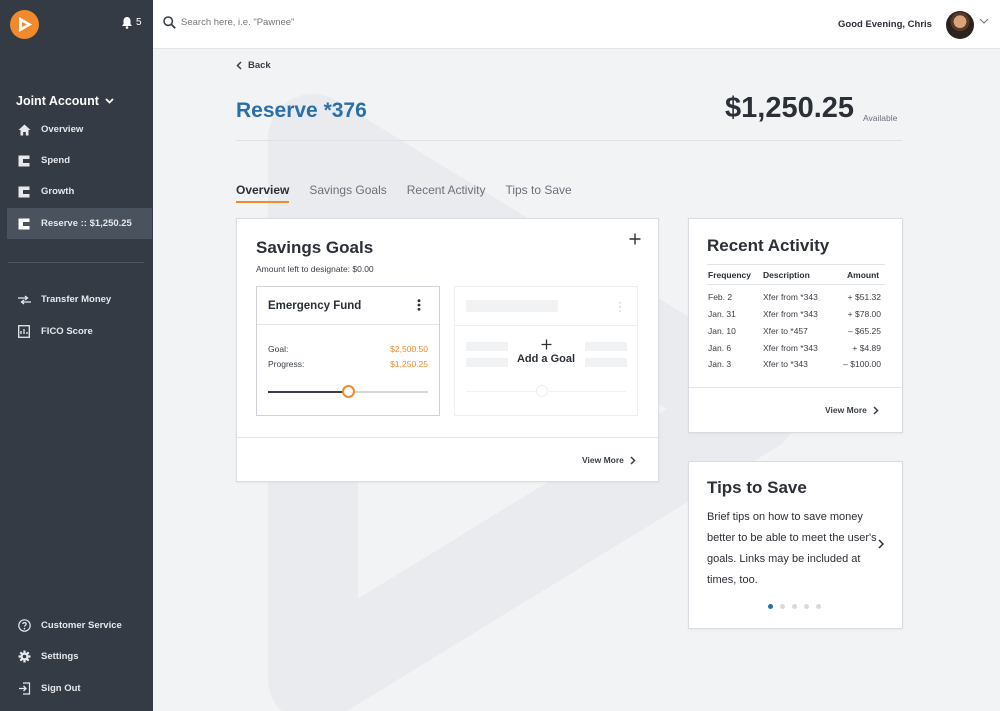  What do you see at coordinates (409, 349) in the screenshot?
I see `goal-amount: $2,500.50` at bounding box center [409, 349].